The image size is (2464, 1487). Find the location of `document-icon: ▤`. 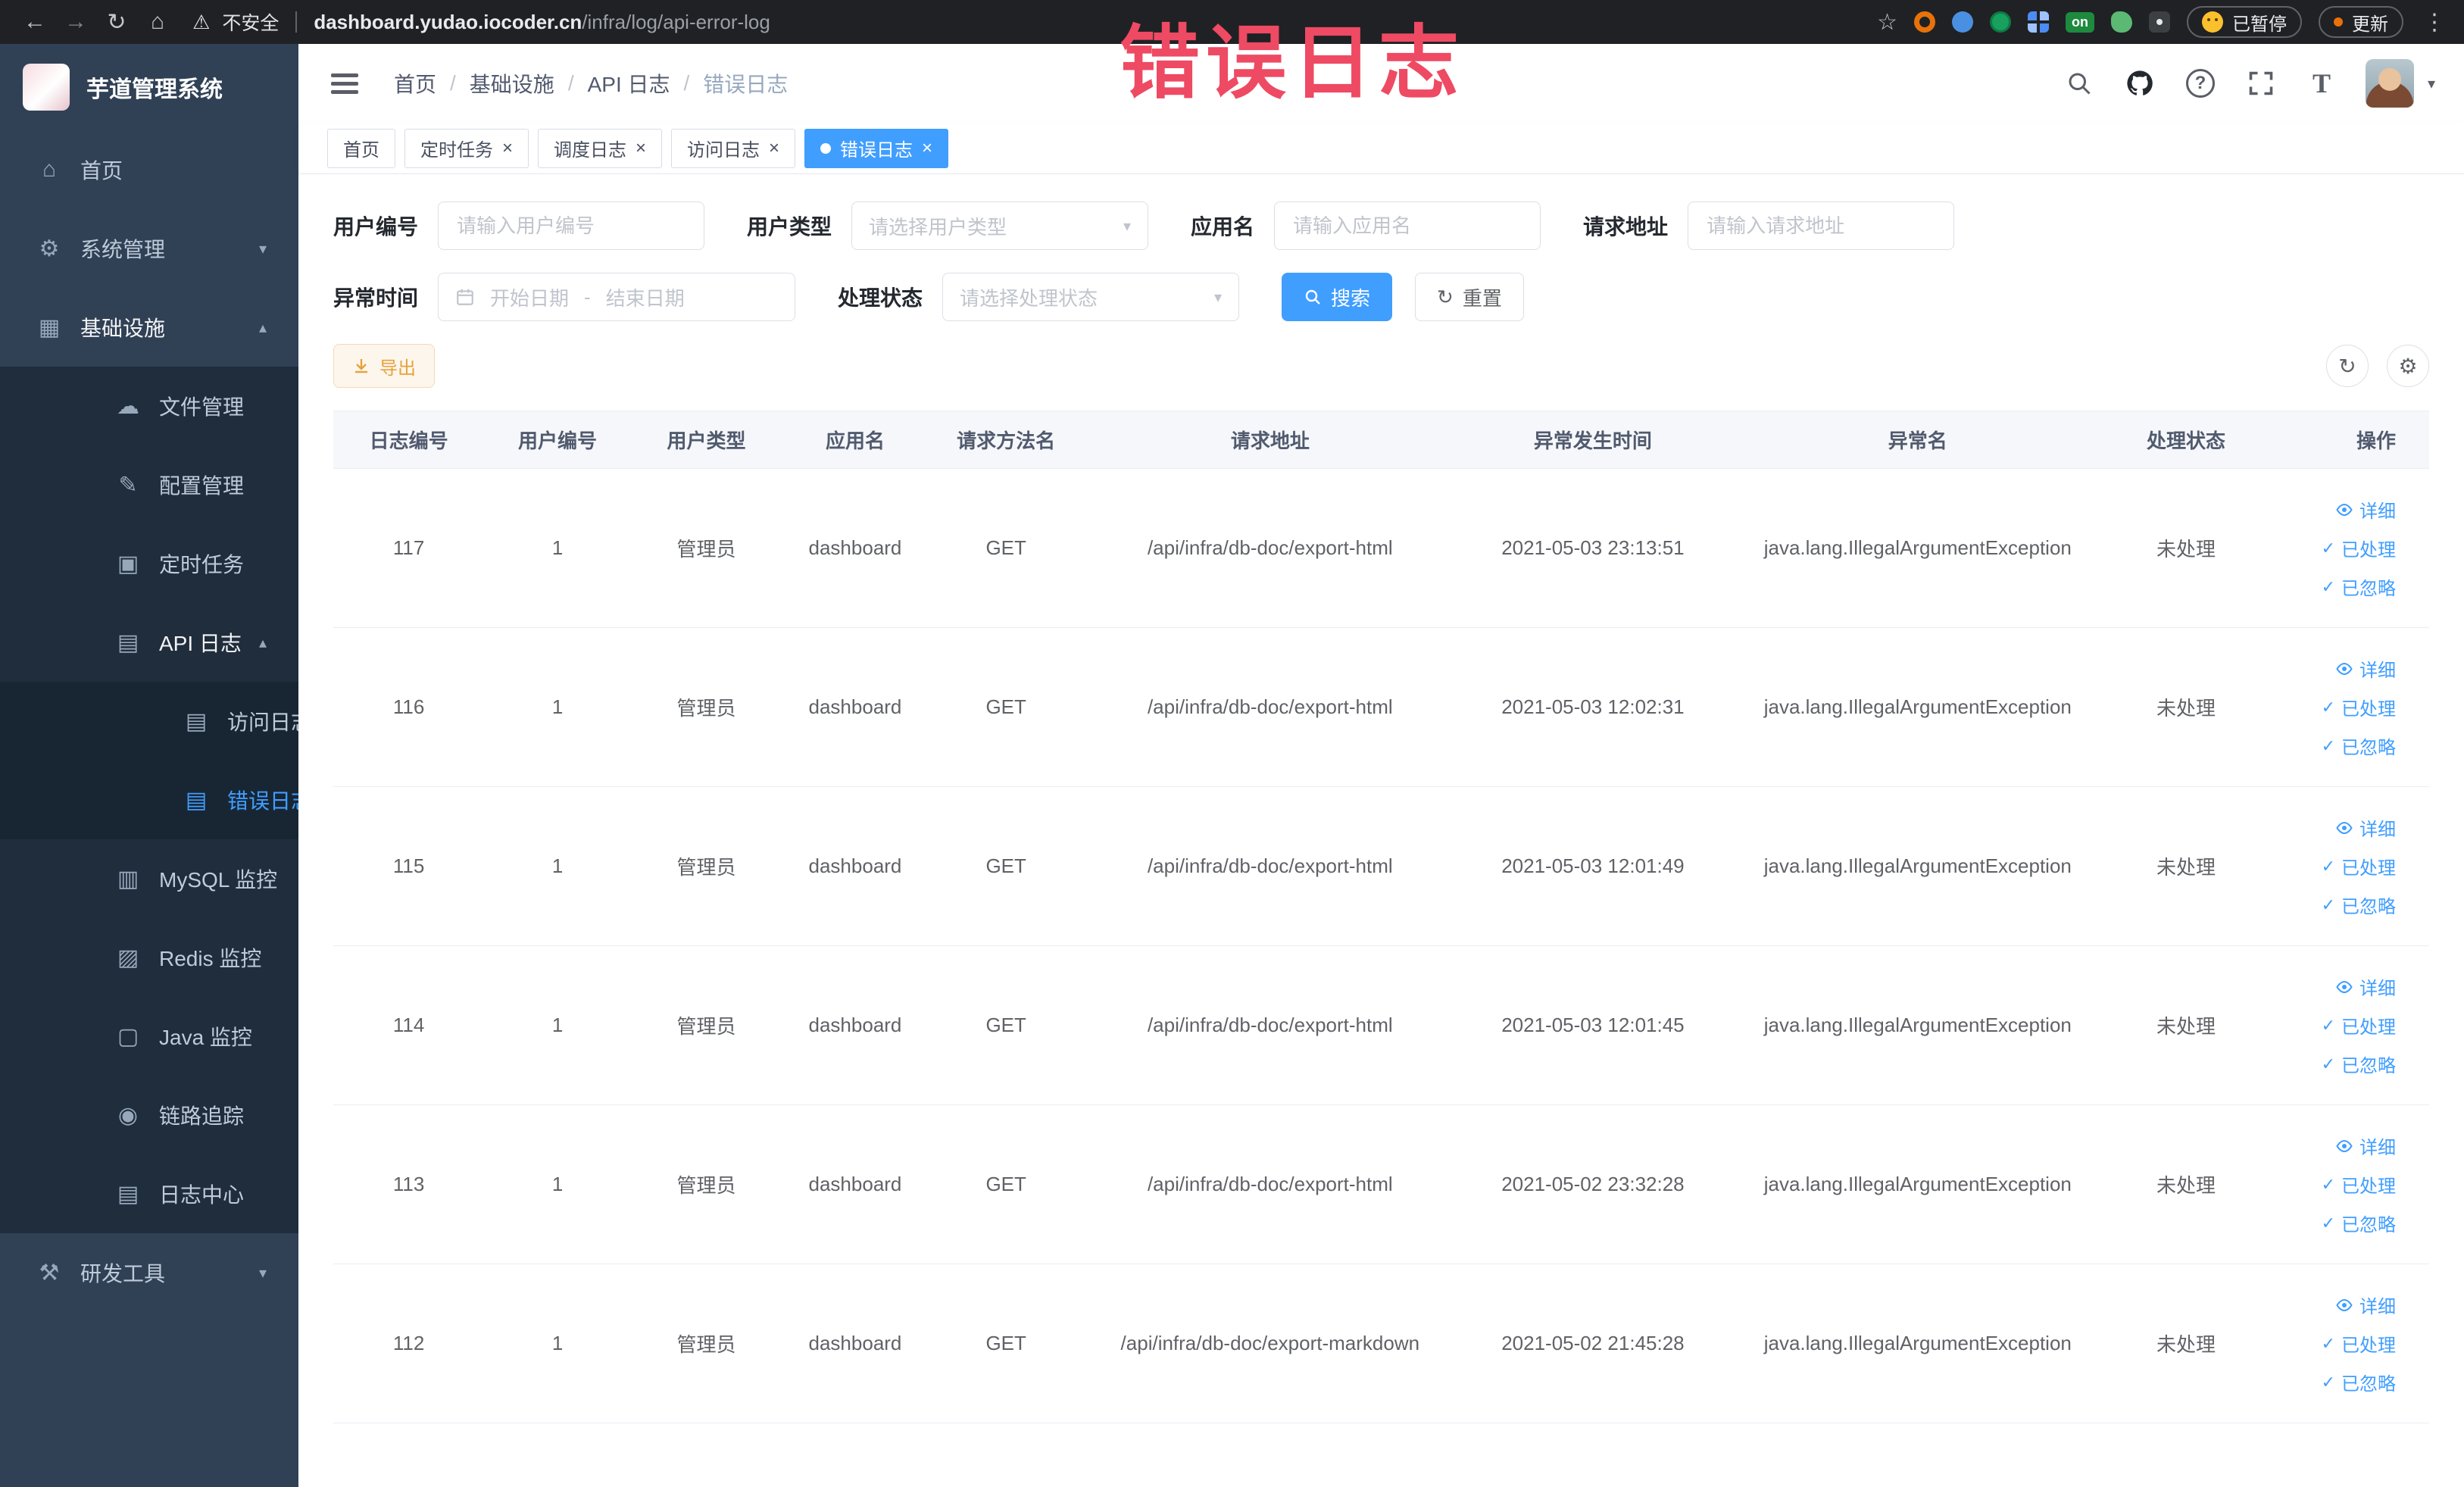

document-icon: ▤ is located at coordinates (128, 642).